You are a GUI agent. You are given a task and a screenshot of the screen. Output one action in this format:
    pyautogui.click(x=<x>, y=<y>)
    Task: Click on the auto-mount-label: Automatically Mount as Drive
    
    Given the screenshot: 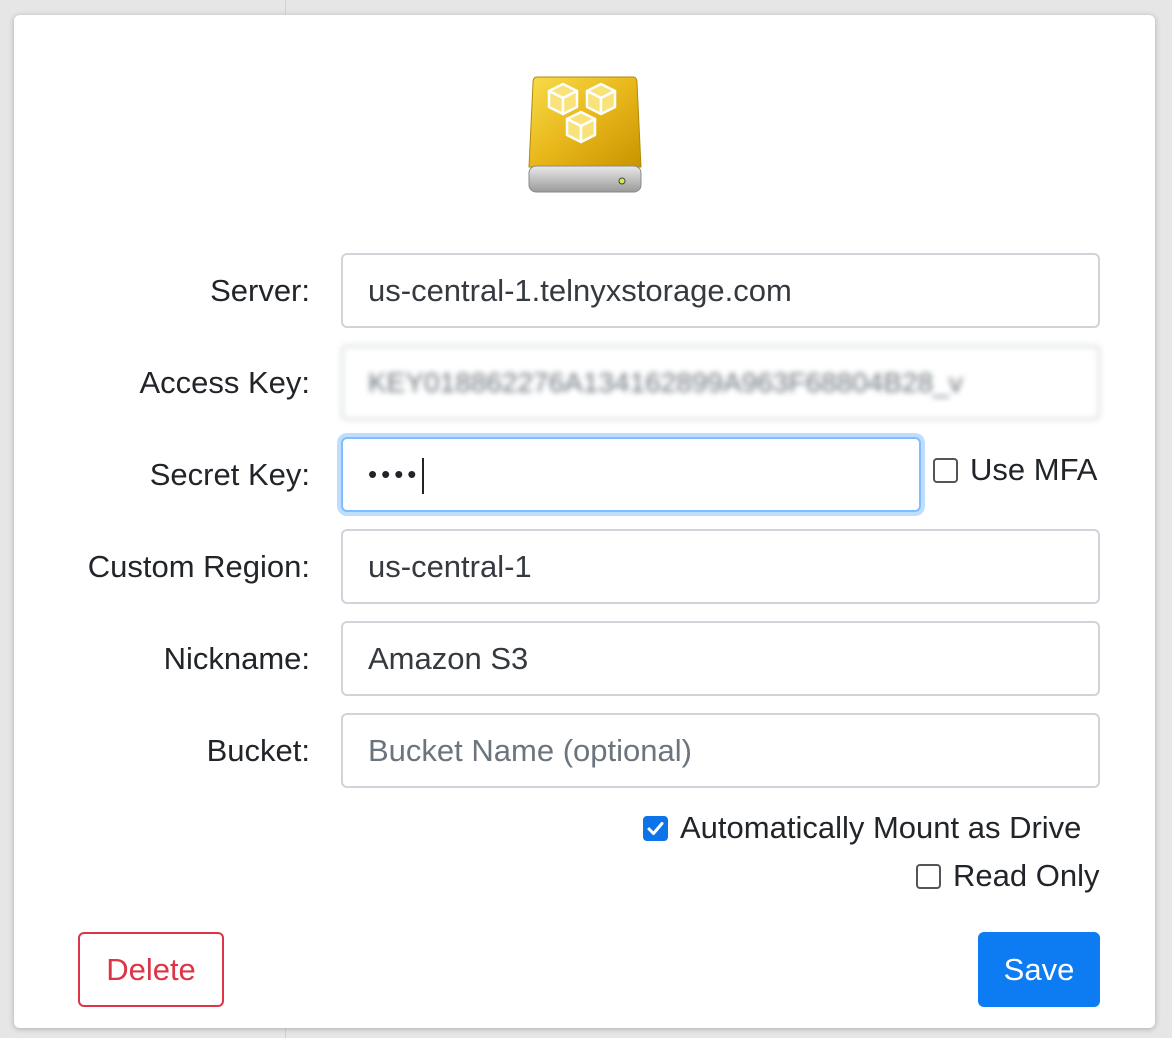 What is the action you would take?
    pyautogui.click(x=881, y=827)
    